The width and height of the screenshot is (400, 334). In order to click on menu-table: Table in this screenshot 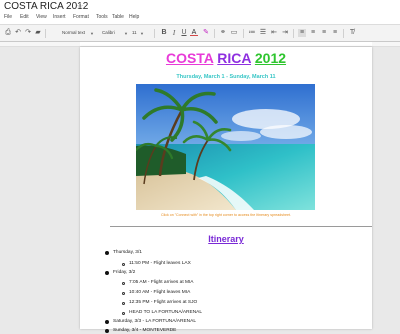, I will do `click(118, 17)`.